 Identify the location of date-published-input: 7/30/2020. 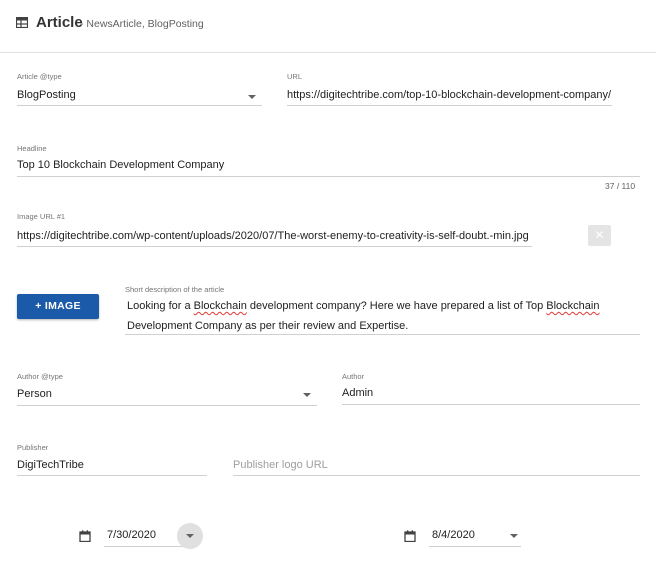
(131, 535).